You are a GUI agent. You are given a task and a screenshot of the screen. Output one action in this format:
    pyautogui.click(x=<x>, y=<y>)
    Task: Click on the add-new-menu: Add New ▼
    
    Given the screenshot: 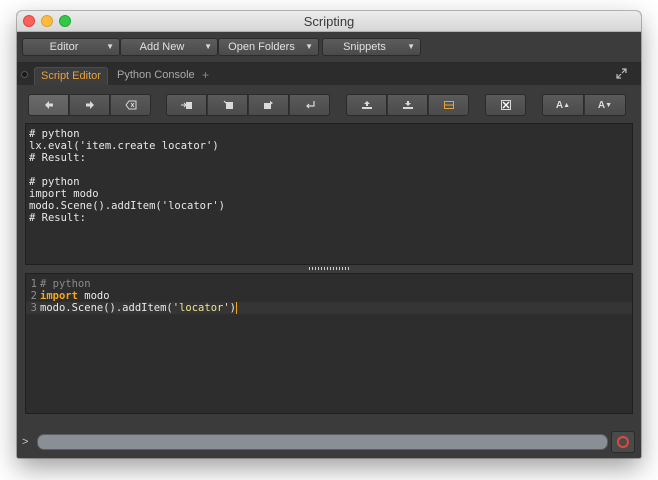 What is the action you would take?
    pyautogui.click(x=169, y=47)
    